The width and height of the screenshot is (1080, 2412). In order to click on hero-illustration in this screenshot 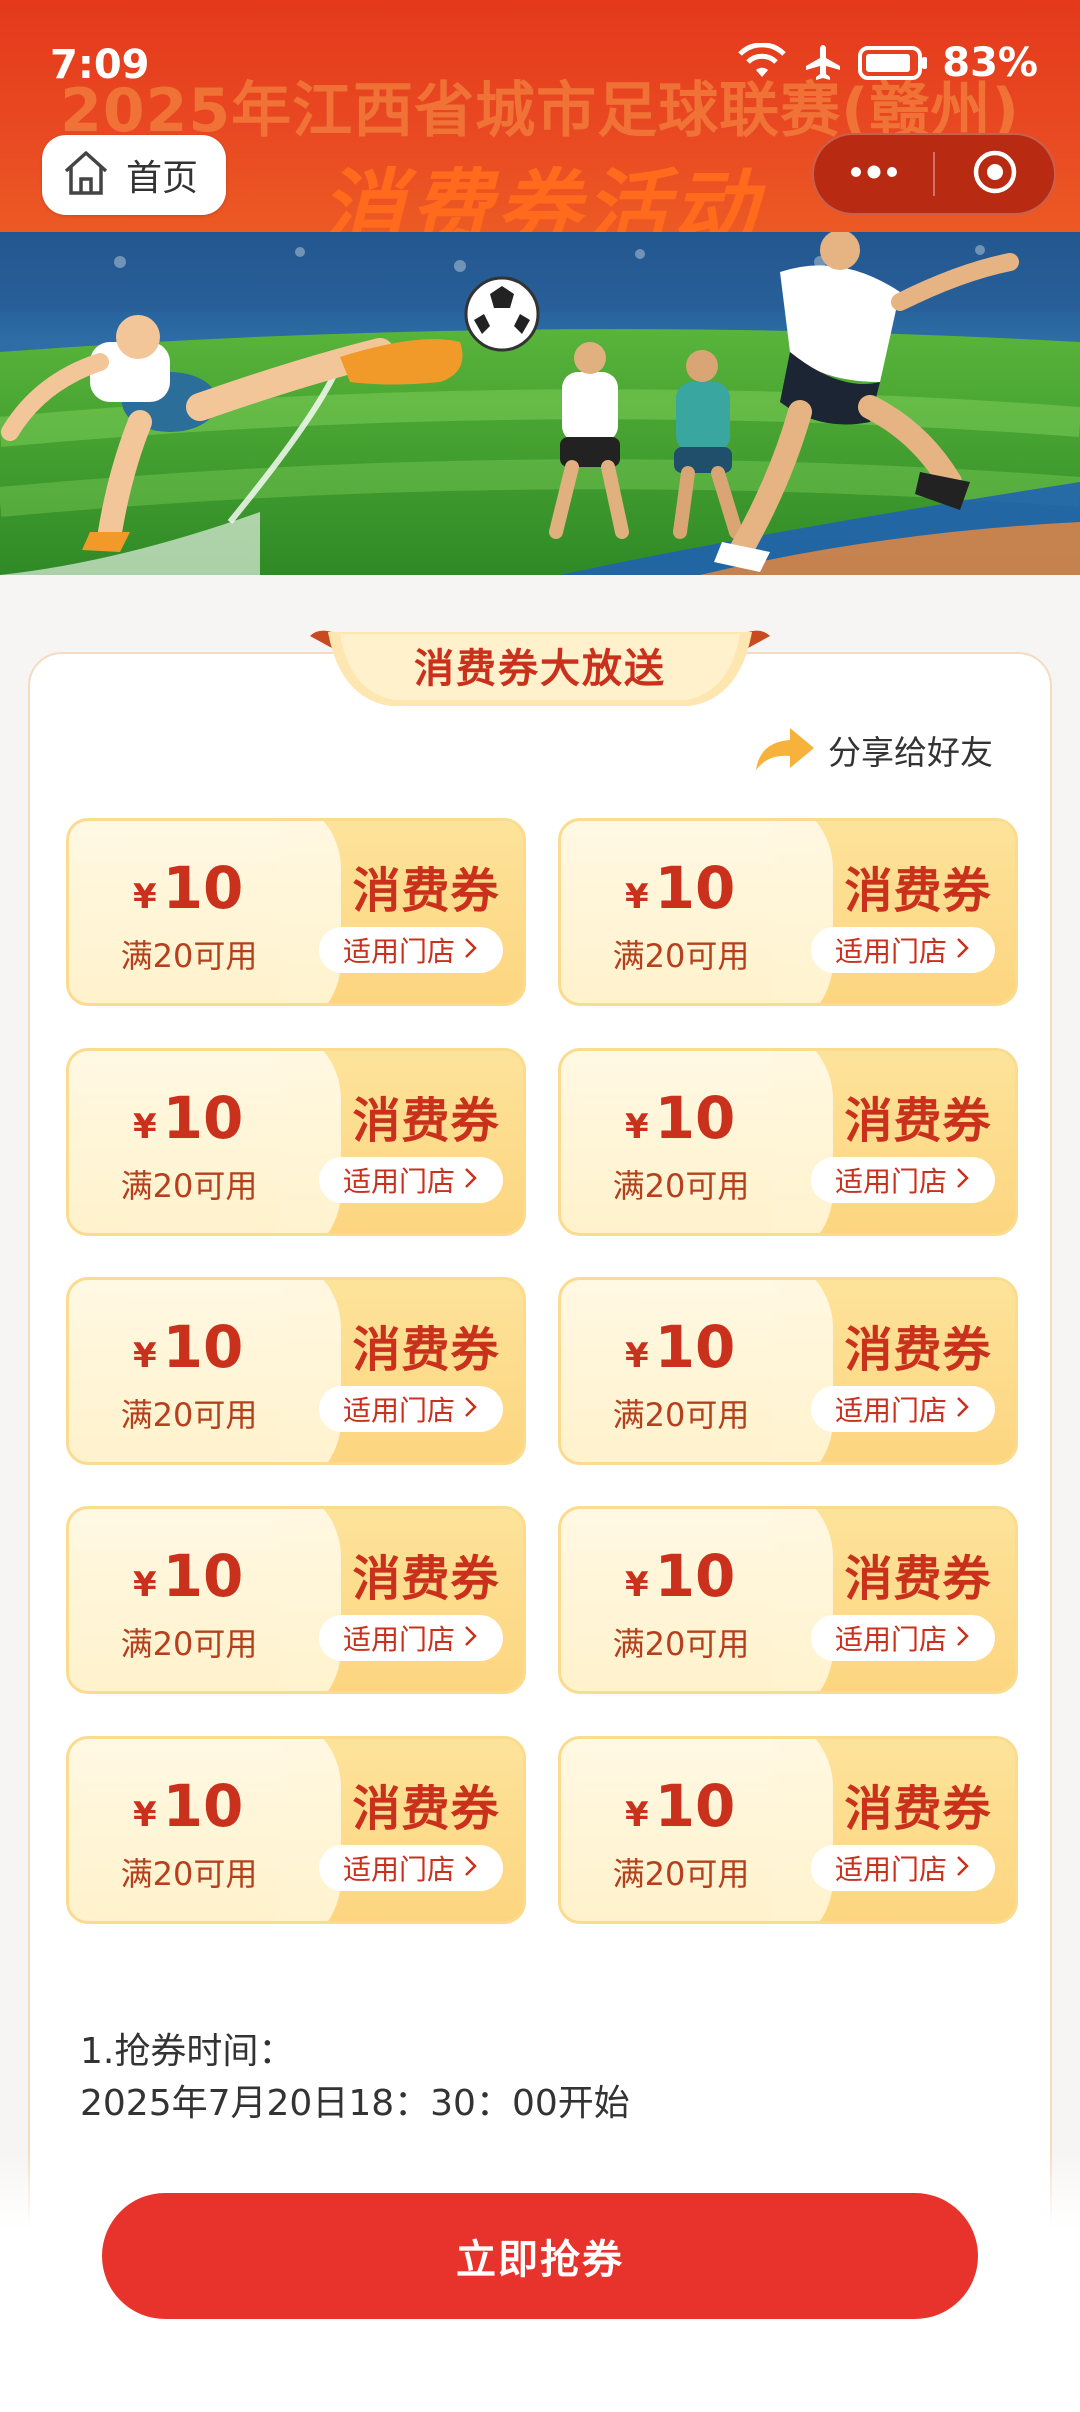, I will do `click(540, 403)`.